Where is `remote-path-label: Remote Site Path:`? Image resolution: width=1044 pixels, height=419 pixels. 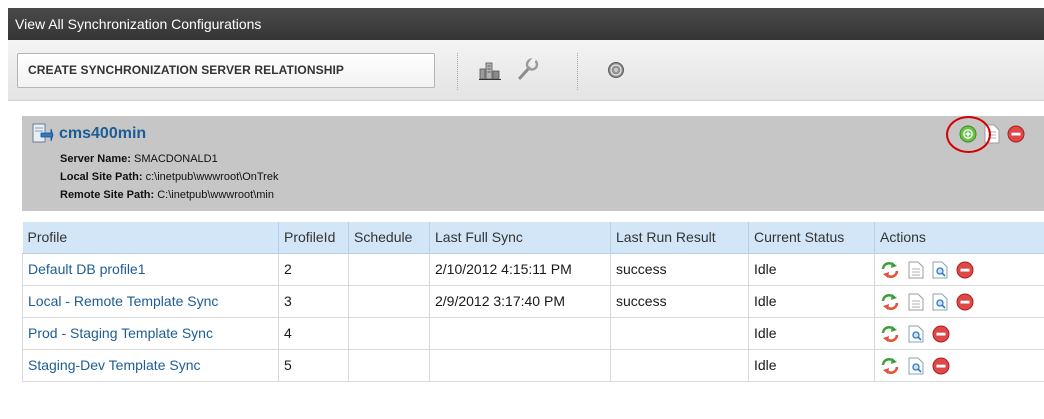 remote-path-label: Remote Site Path: is located at coordinates (107, 195).